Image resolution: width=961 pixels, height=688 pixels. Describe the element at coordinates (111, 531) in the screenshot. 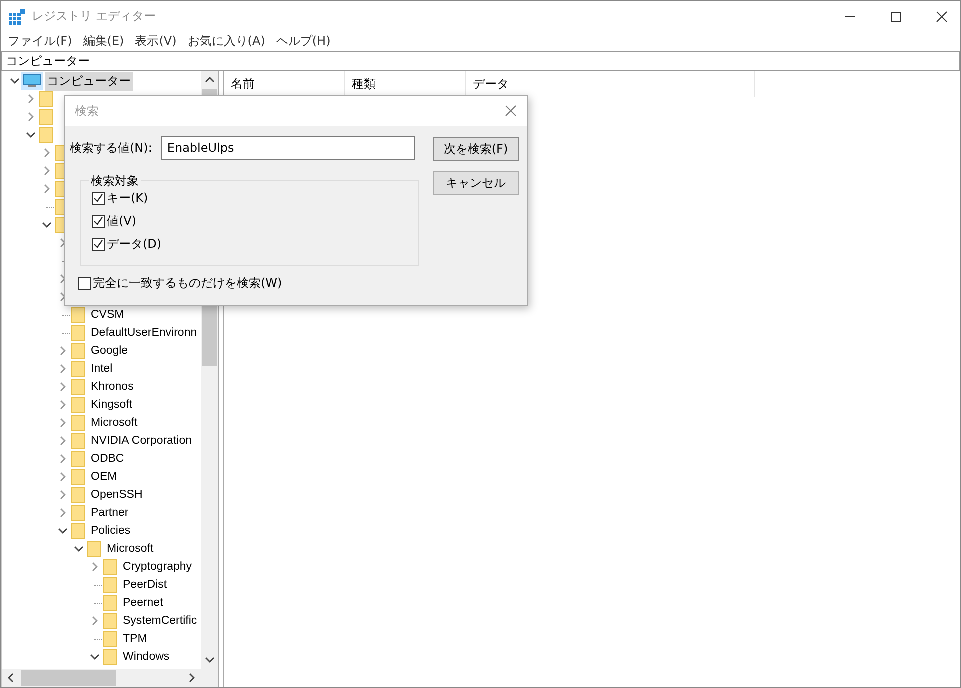

I see `tree-item: Policies` at that location.